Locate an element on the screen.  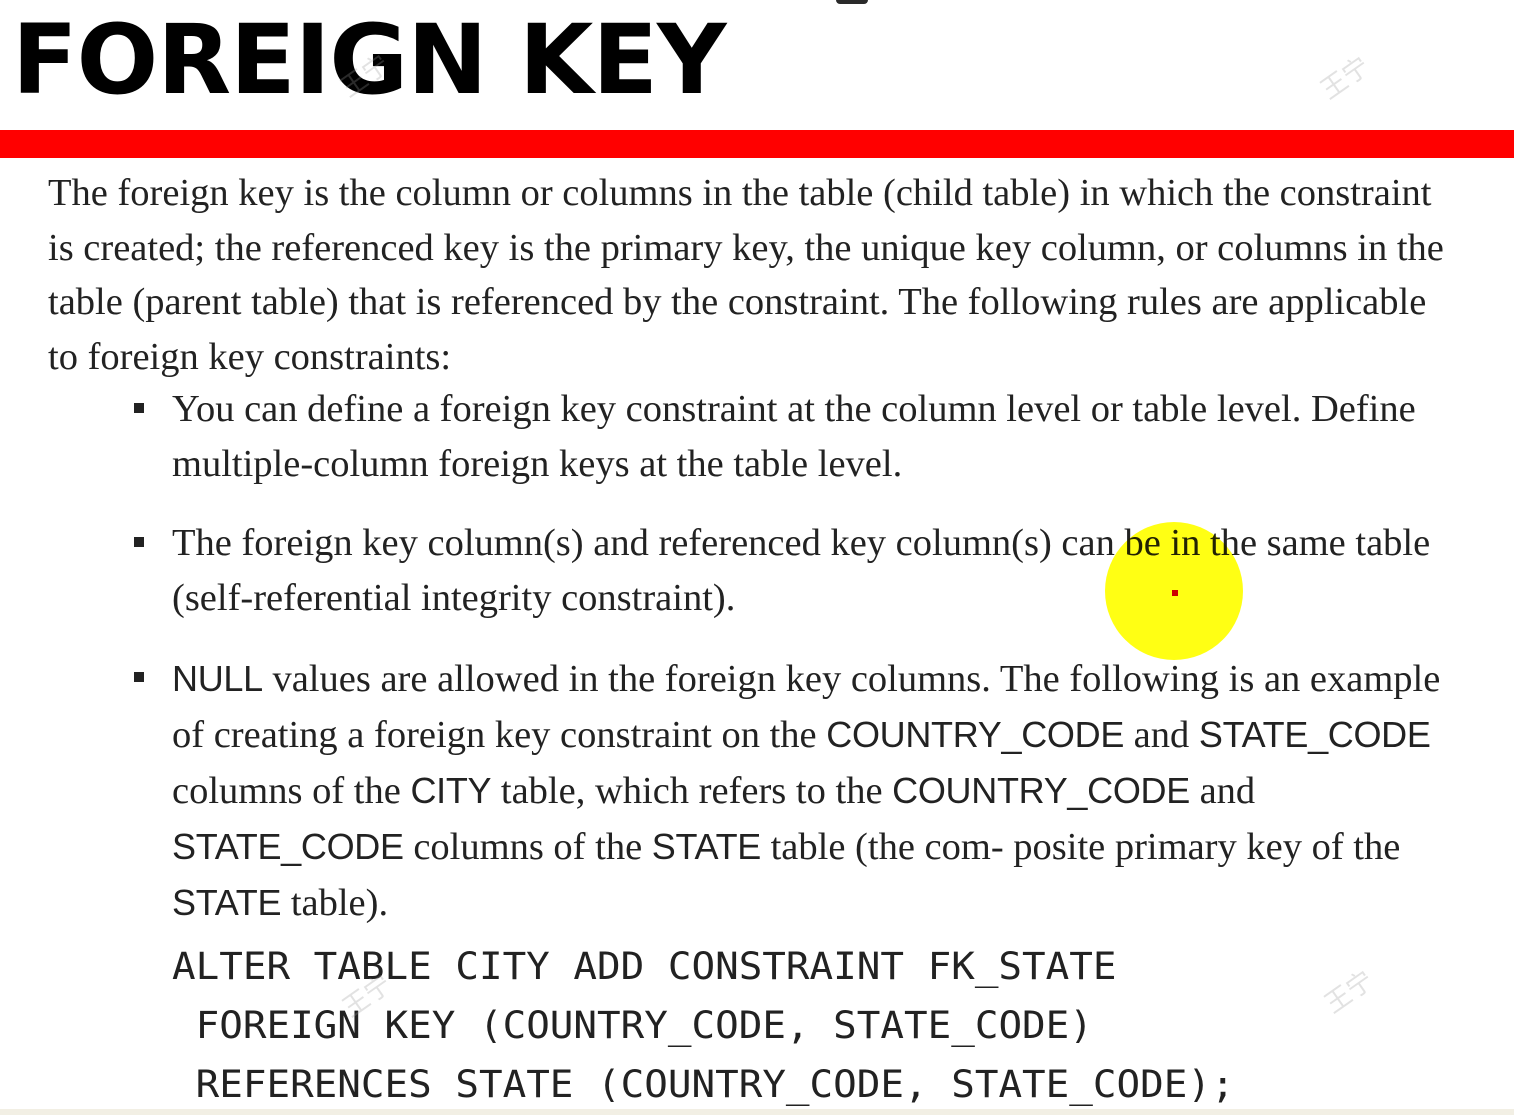
mouse-cursor-icon is located at coordinates (1175, 593).